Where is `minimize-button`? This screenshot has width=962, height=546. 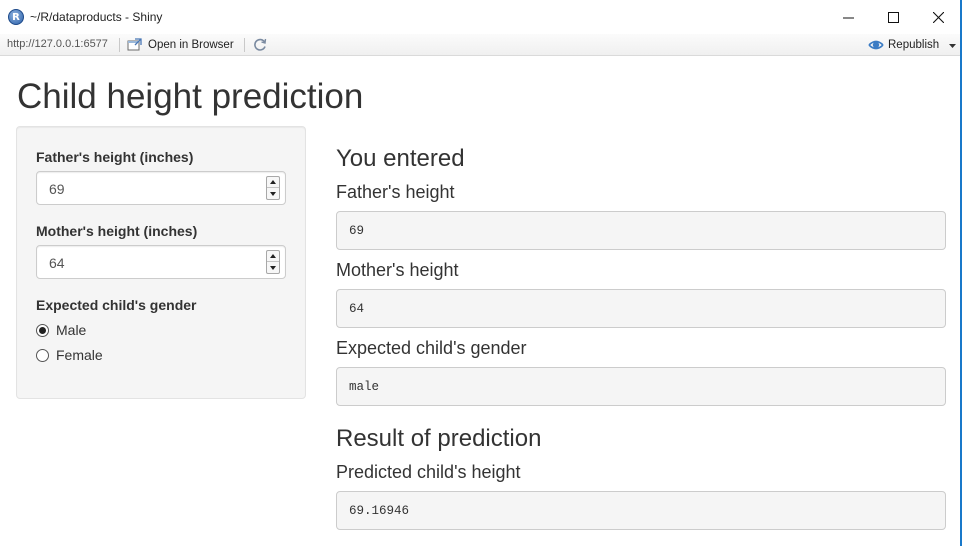
minimize-button is located at coordinates (848, 17).